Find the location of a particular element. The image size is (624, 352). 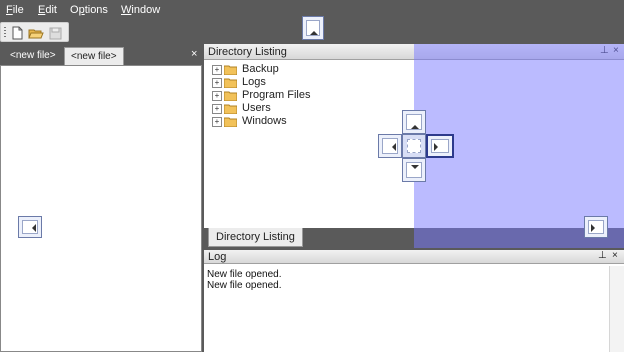

tree-item-backup: + Backup is located at coordinates (310, 69).